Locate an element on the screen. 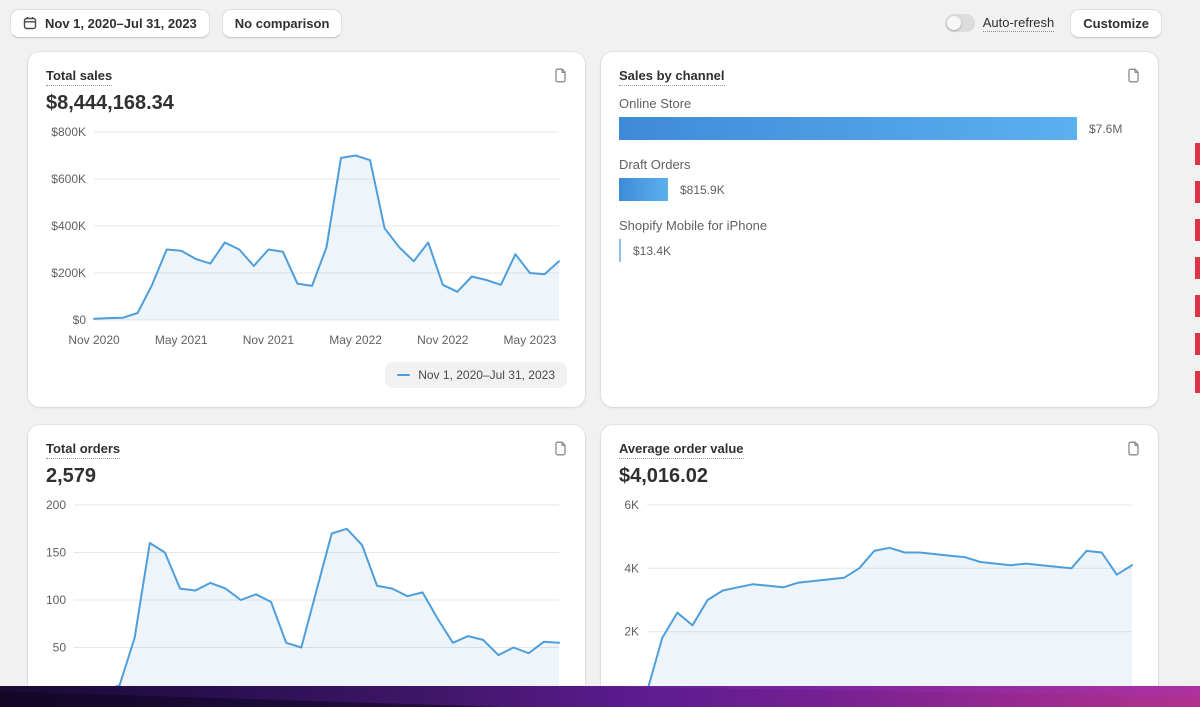 The image size is (1200, 707). total-orders-title: Total orders is located at coordinates (83, 450).